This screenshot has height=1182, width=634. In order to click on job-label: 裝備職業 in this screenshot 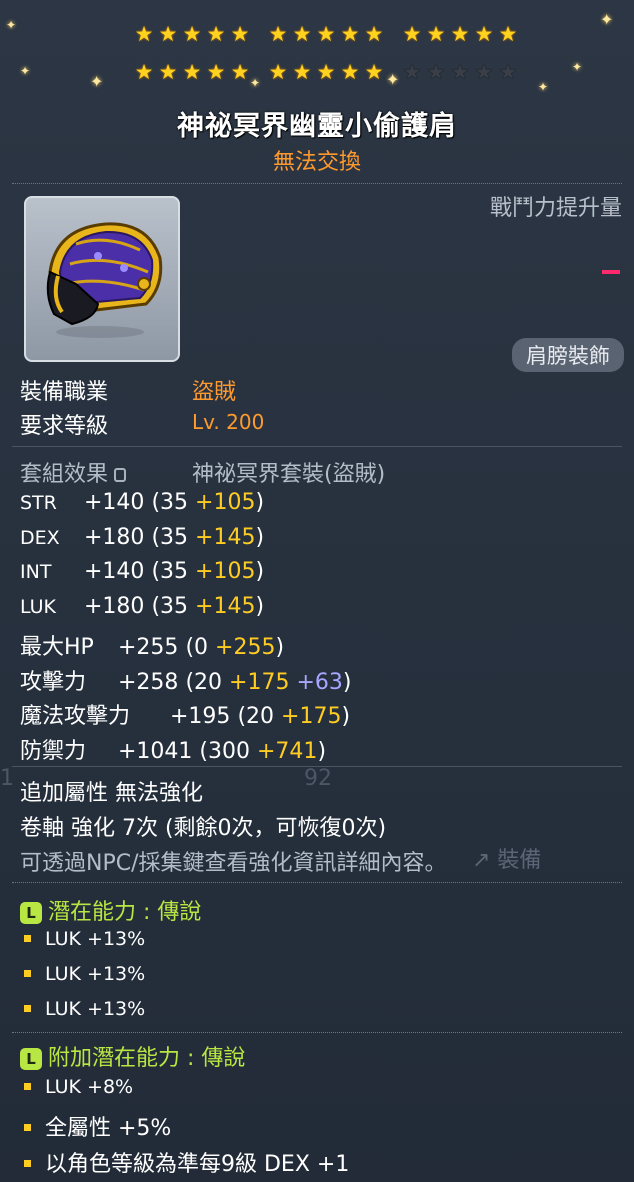, I will do `click(64, 392)`.